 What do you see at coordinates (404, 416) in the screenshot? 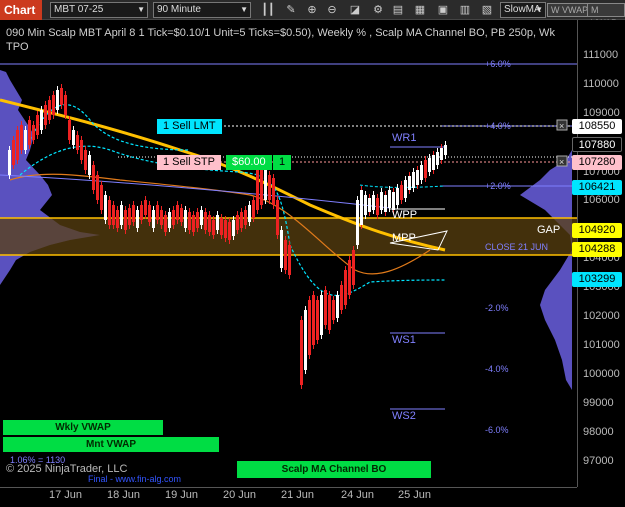
I see `ws2-label: WS2` at bounding box center [404, 416].